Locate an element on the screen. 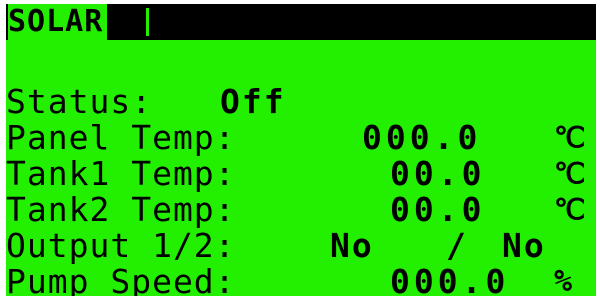 The height and width of the screenshot is (296, 600). panel-temp-label: Panel Temp: is located at coordinates (121, 137).